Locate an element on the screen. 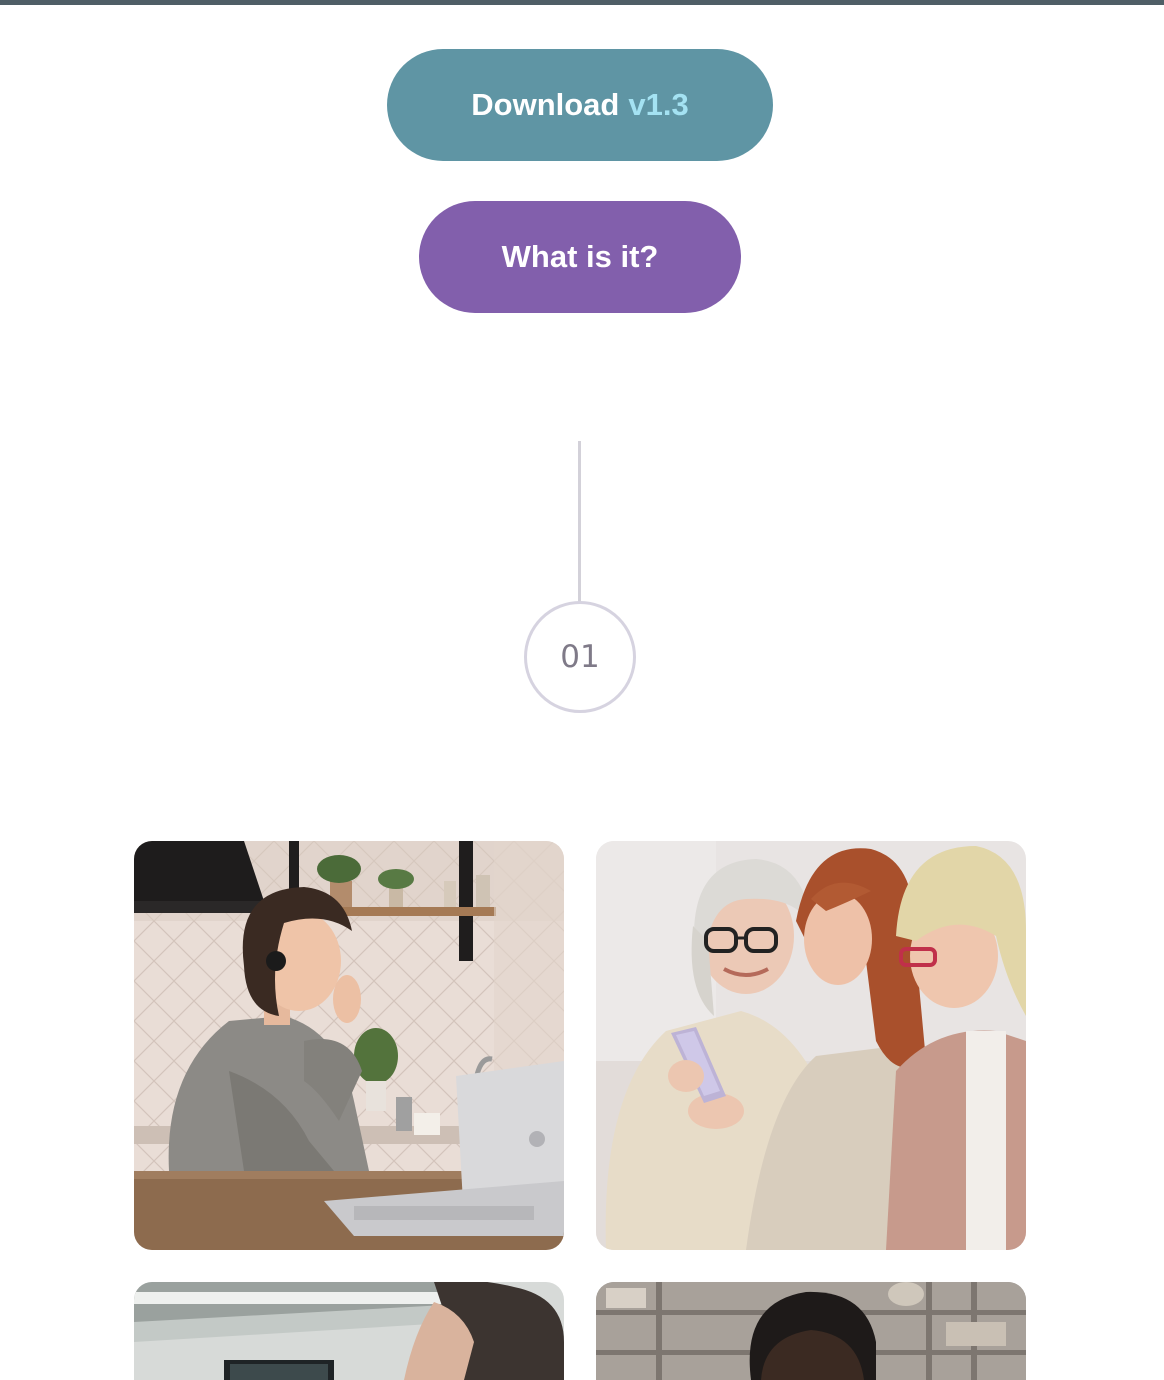  top-border-bar is located at coordinates (582, 2).